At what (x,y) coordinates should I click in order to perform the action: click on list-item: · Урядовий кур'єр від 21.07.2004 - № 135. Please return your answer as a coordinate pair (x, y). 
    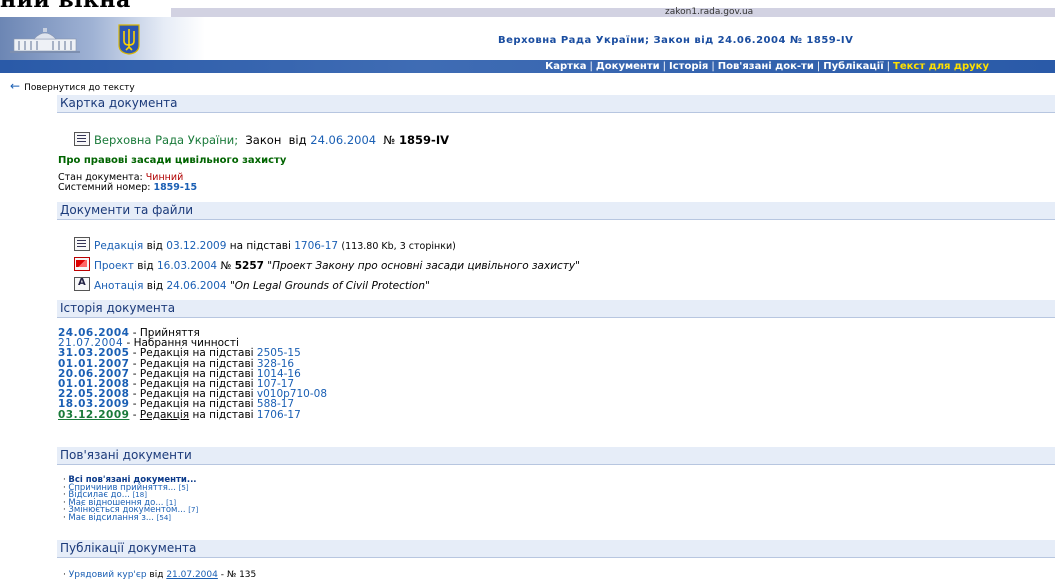
    Looking at the image, I should click on (160, 575).